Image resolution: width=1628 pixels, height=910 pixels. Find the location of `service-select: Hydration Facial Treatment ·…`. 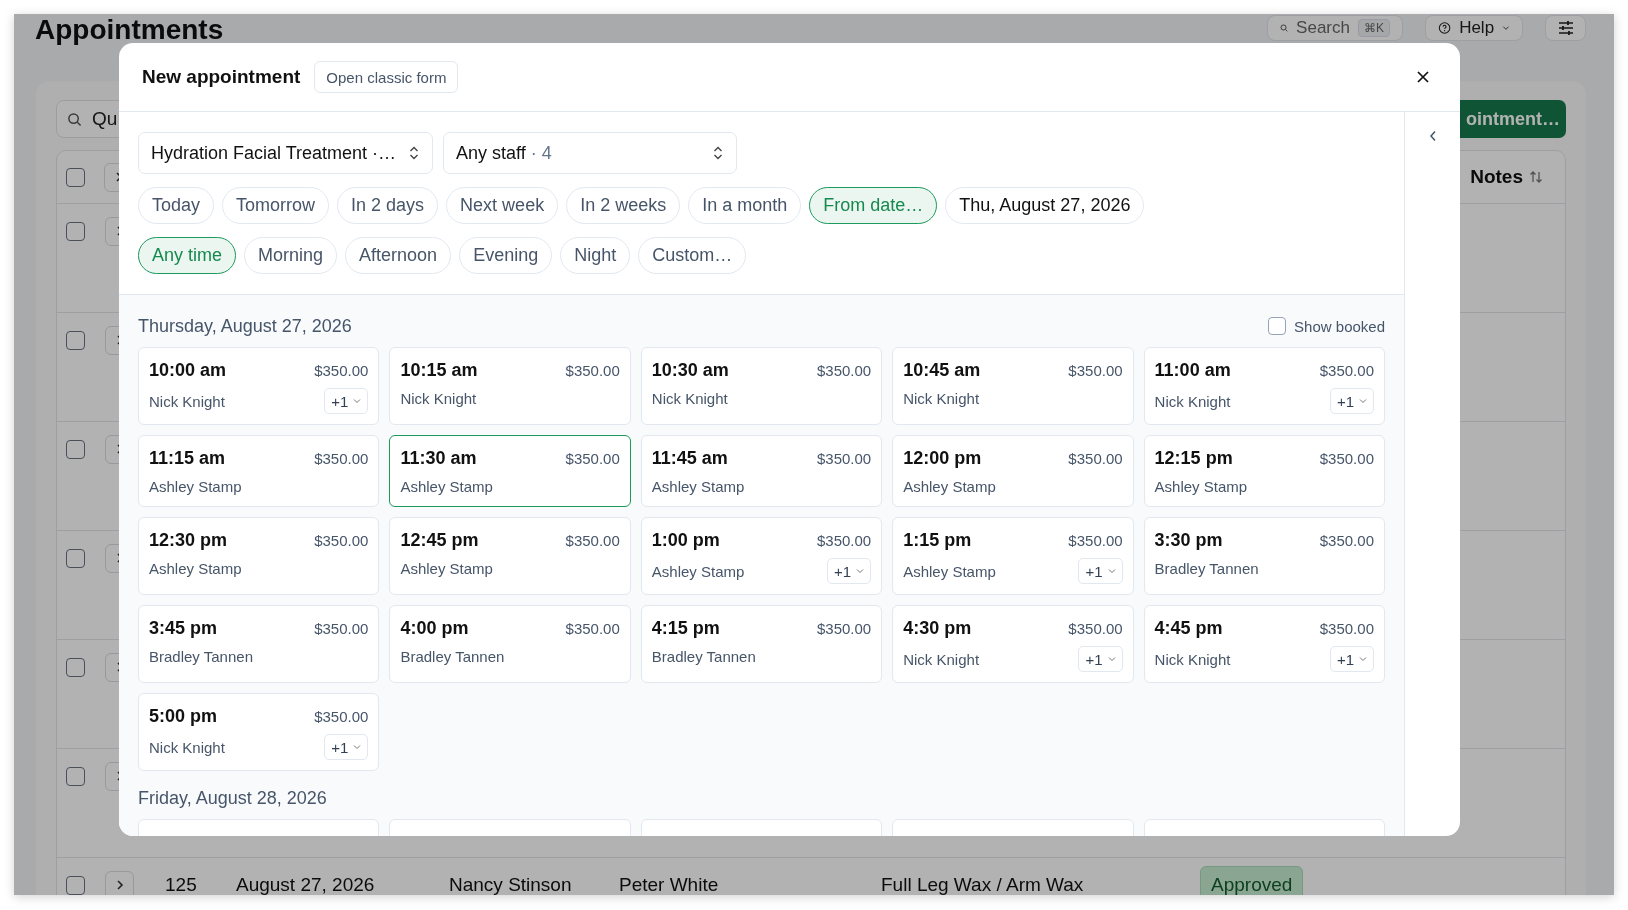

service-select: Hydration Facial Treatment ·… is located at coordinates (285, 153).